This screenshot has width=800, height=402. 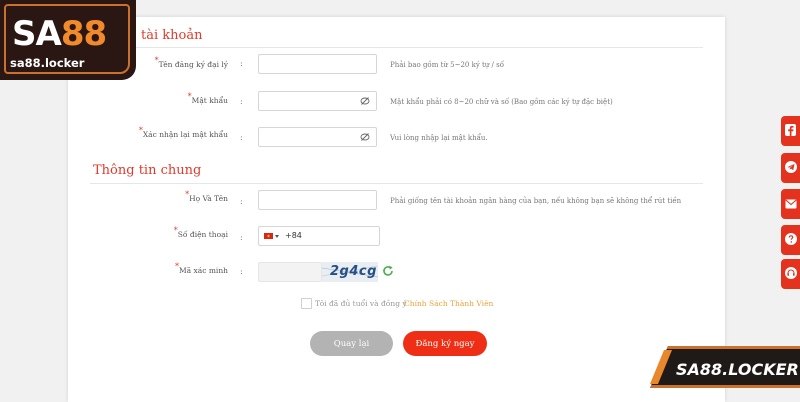 What do you see at coordinates (200, 232) in the screenshot?
I see `phone-label: *Số điện thoại` at bounding box center [200, 232].